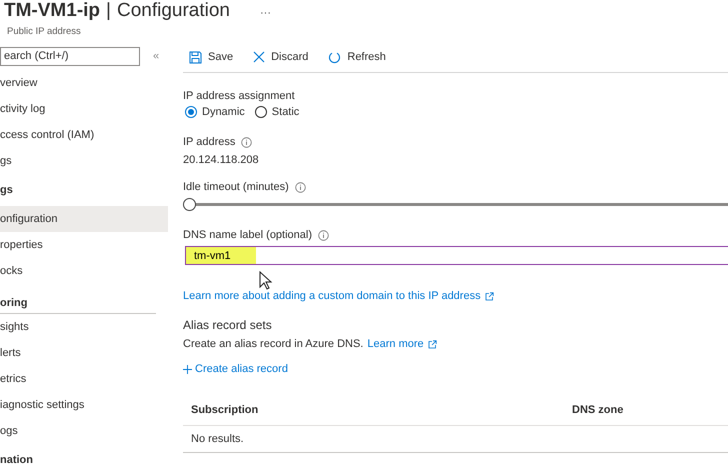 This screenshot has height=465, width=728. What do you see at coordinates (338, 296) in the screenshot?
I see `custom-domain-link: Learn more about adding a custom domain to this IP address` at bounding box center [338, 296].